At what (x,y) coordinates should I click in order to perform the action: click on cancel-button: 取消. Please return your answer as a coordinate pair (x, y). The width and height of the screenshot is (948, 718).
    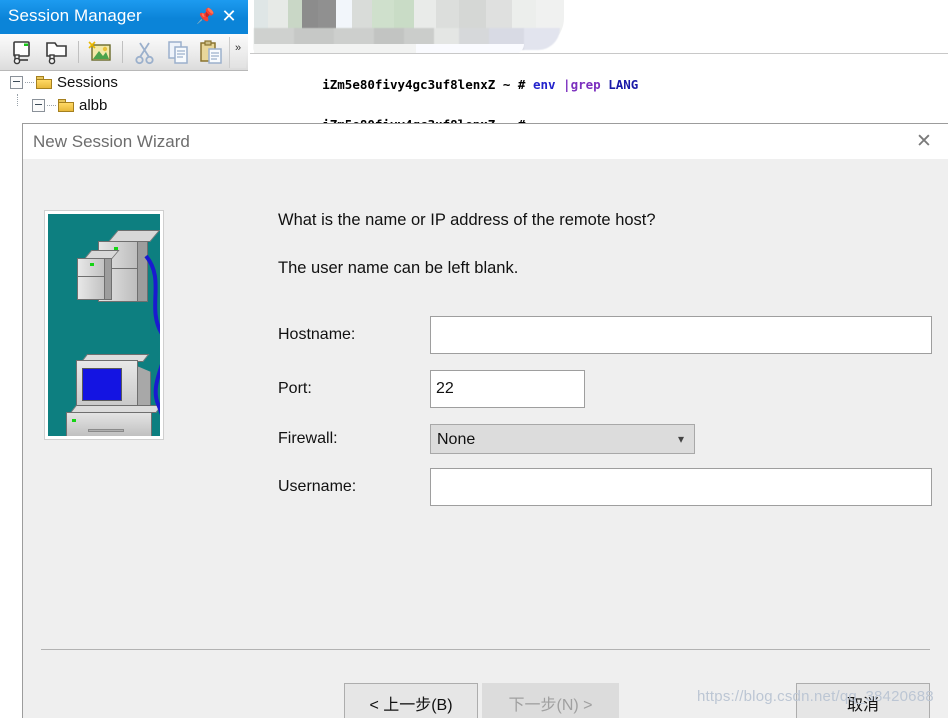
    Looking at the image, I should click on (863, 700).